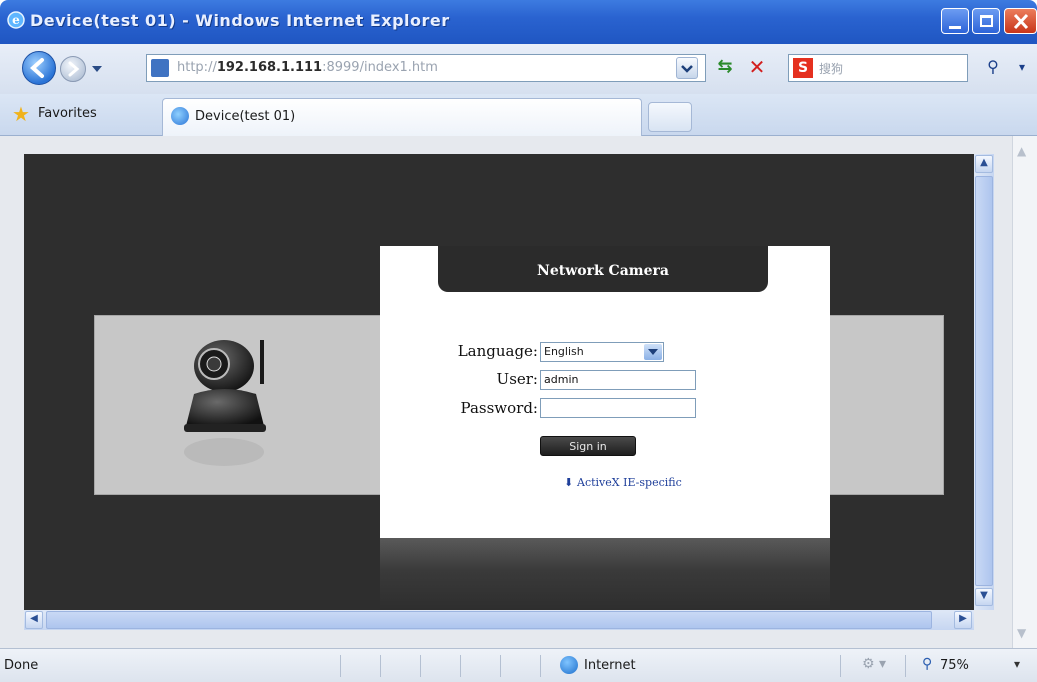 Image resolution: width=1037 pixels, height=682 pixels. I want to click on language-label: Language:, so click(497, 351).